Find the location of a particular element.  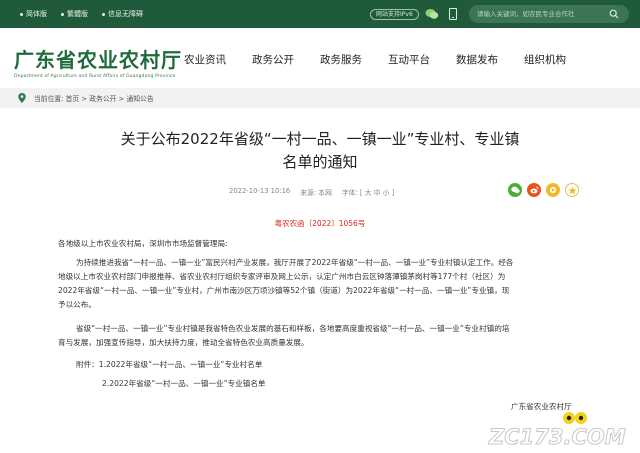

title-line-1: 关于公布2022年省级“一村一品、一镇一业”专业村、专业镇 is located at coordinates (320, 139).